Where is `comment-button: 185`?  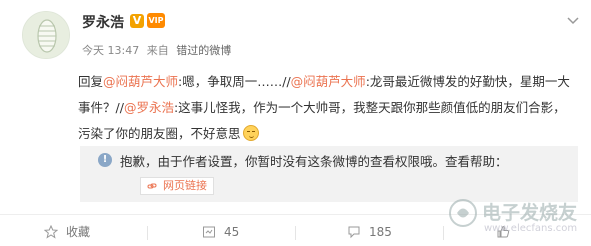
comment-button: 185 is located at coordinates (392, 232).